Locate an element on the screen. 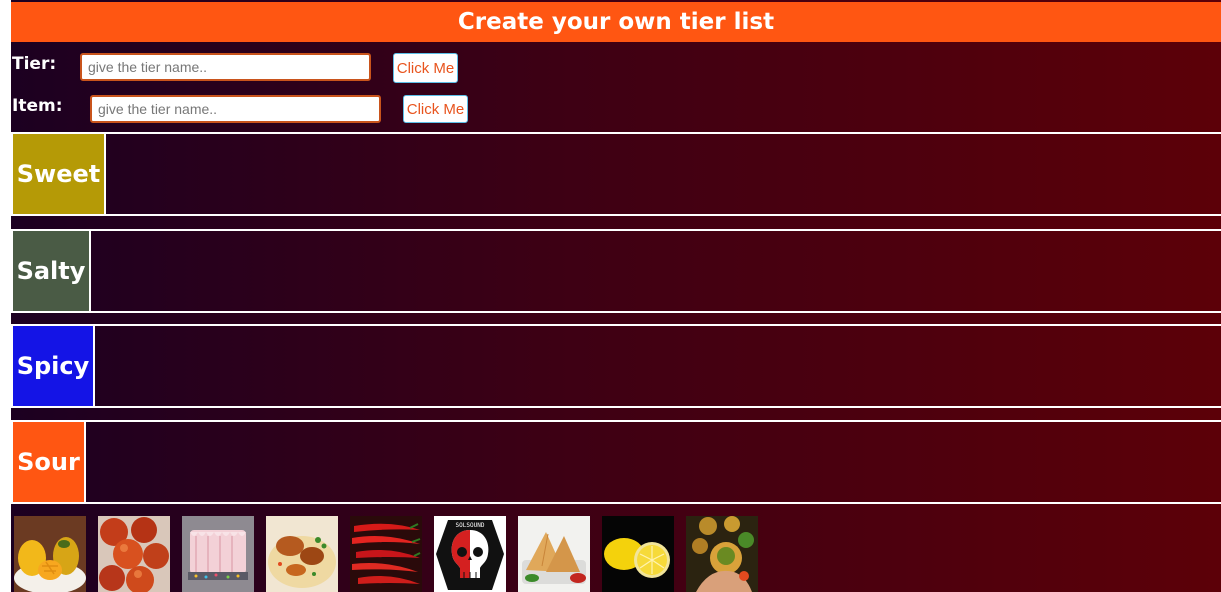  tier-row-sour: Sour is located at coordinates (616, 462).